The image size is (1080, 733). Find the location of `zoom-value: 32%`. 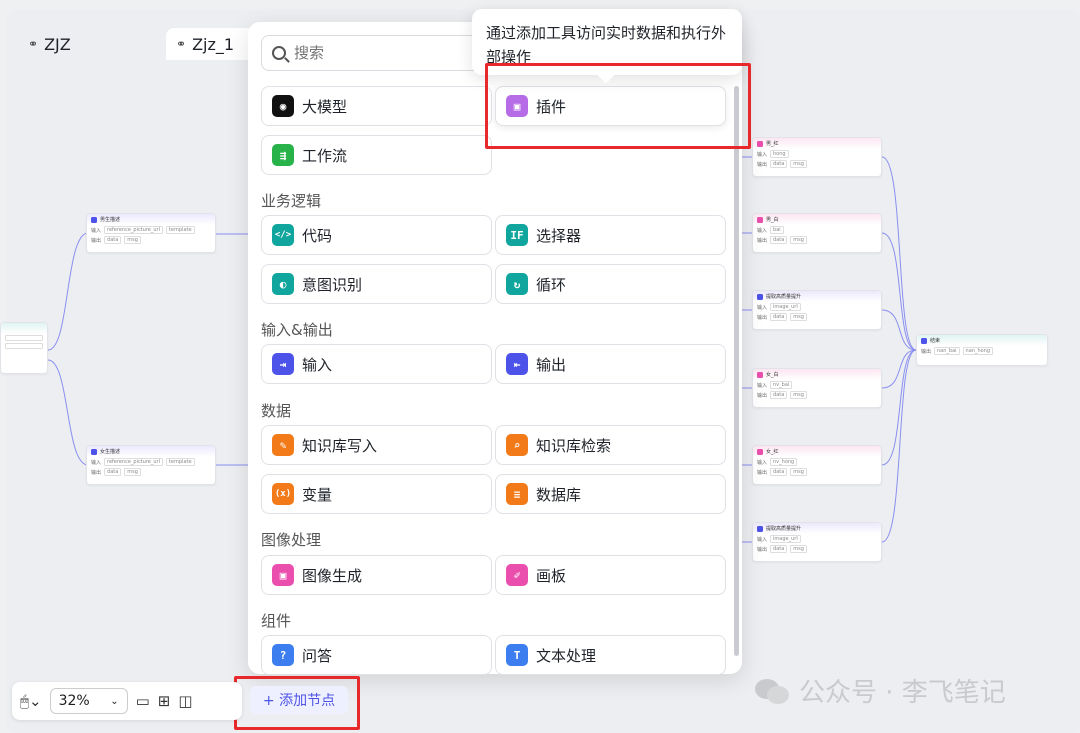

zoom-value: 32% is located at coordinates (74, 701).